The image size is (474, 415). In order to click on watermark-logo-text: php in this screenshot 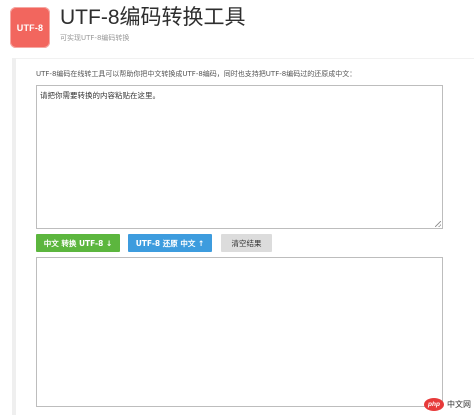, I will do `click(434, 404)`.